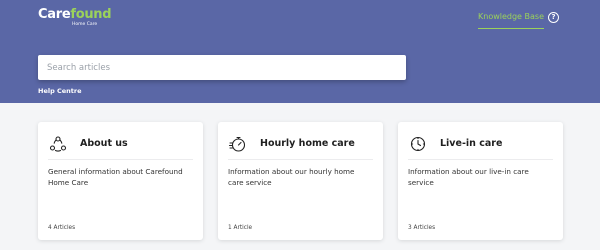  I want to click on people-cycle-icon, so click(58, 144).